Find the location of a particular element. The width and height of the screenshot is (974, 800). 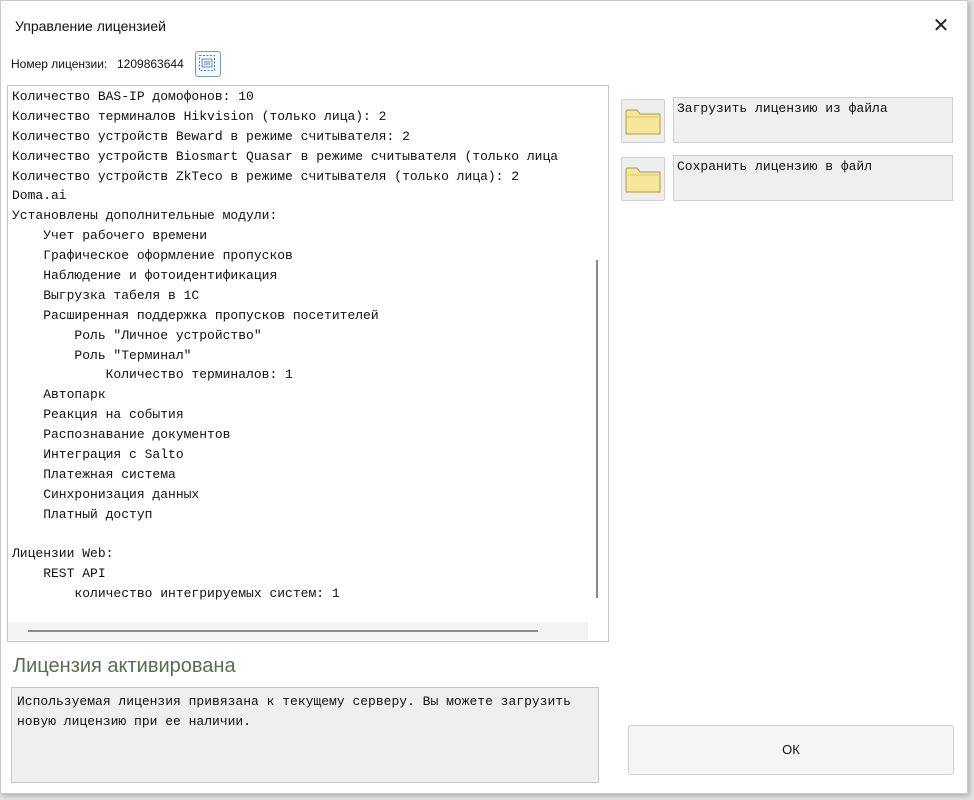

detail-line: Платный доступ is located at coordinates (82, 514).